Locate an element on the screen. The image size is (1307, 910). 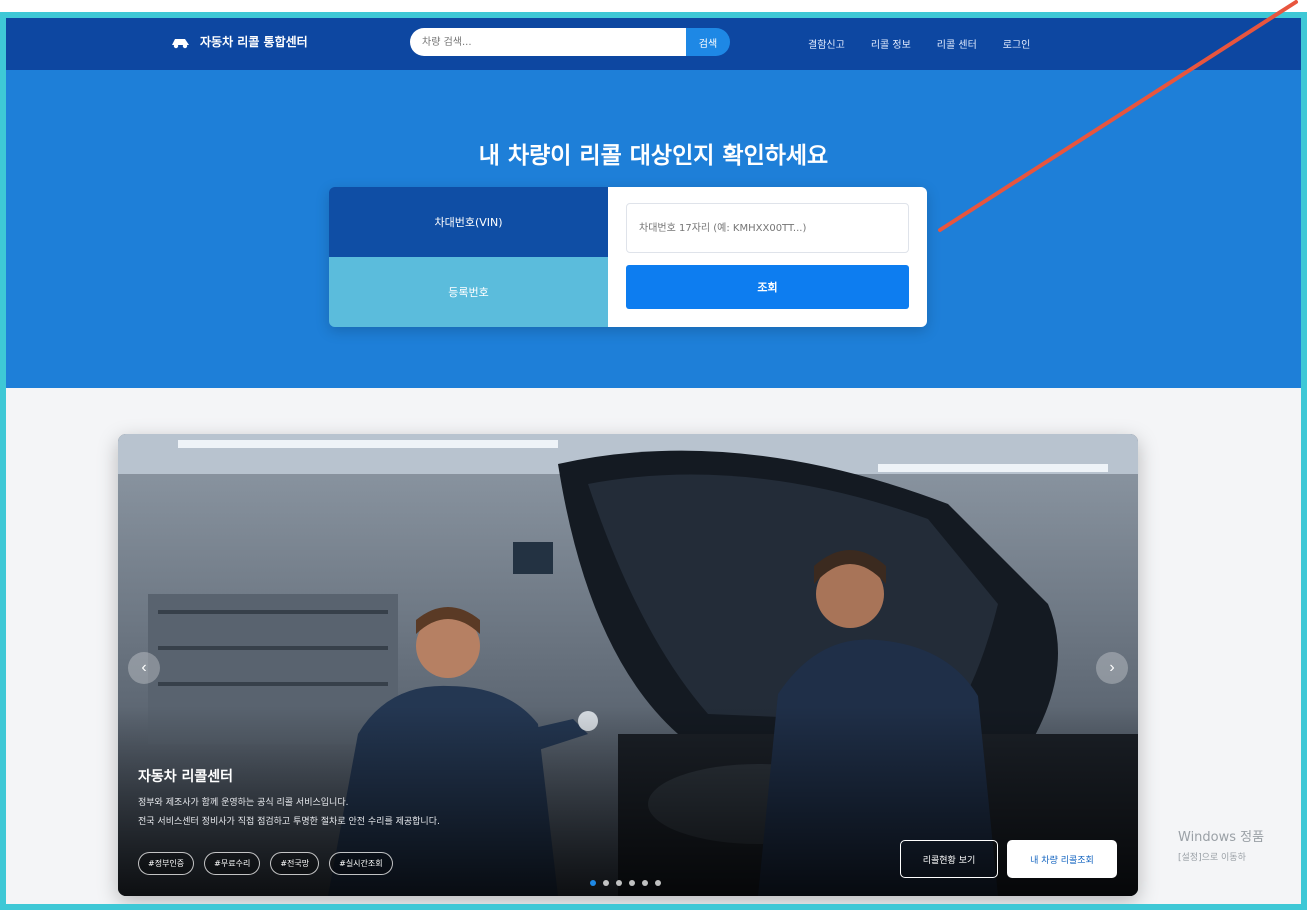
lookup-button: 조회 is located at coordinates (767, 287).